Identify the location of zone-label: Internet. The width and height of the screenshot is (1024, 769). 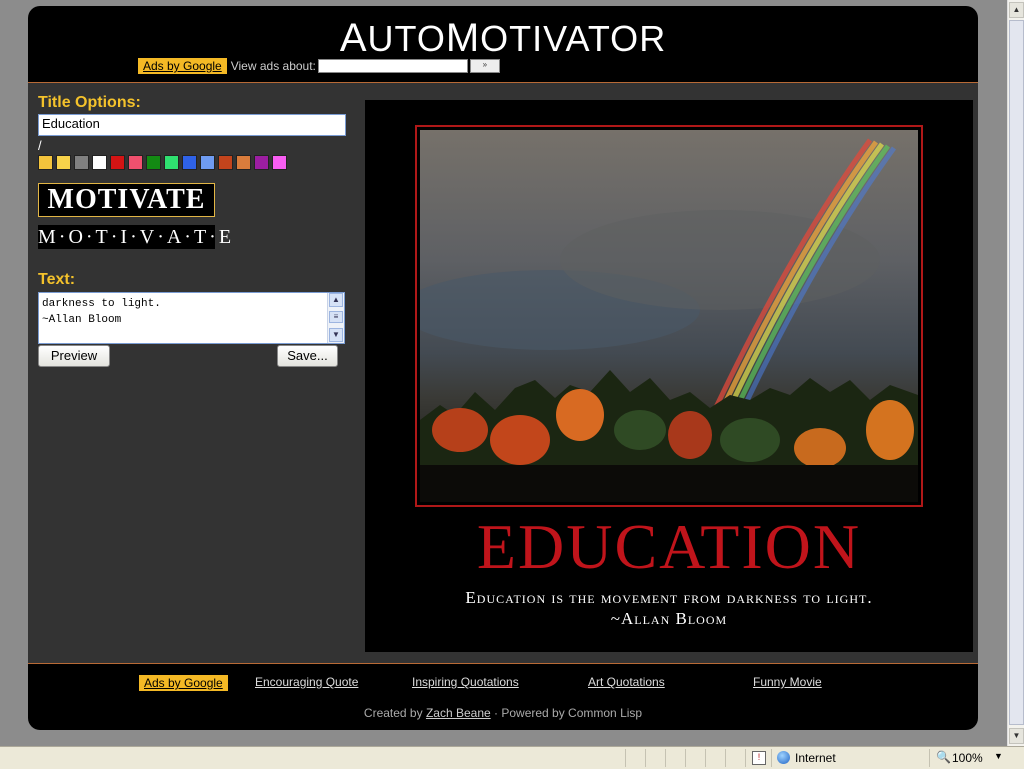
(815, 758).